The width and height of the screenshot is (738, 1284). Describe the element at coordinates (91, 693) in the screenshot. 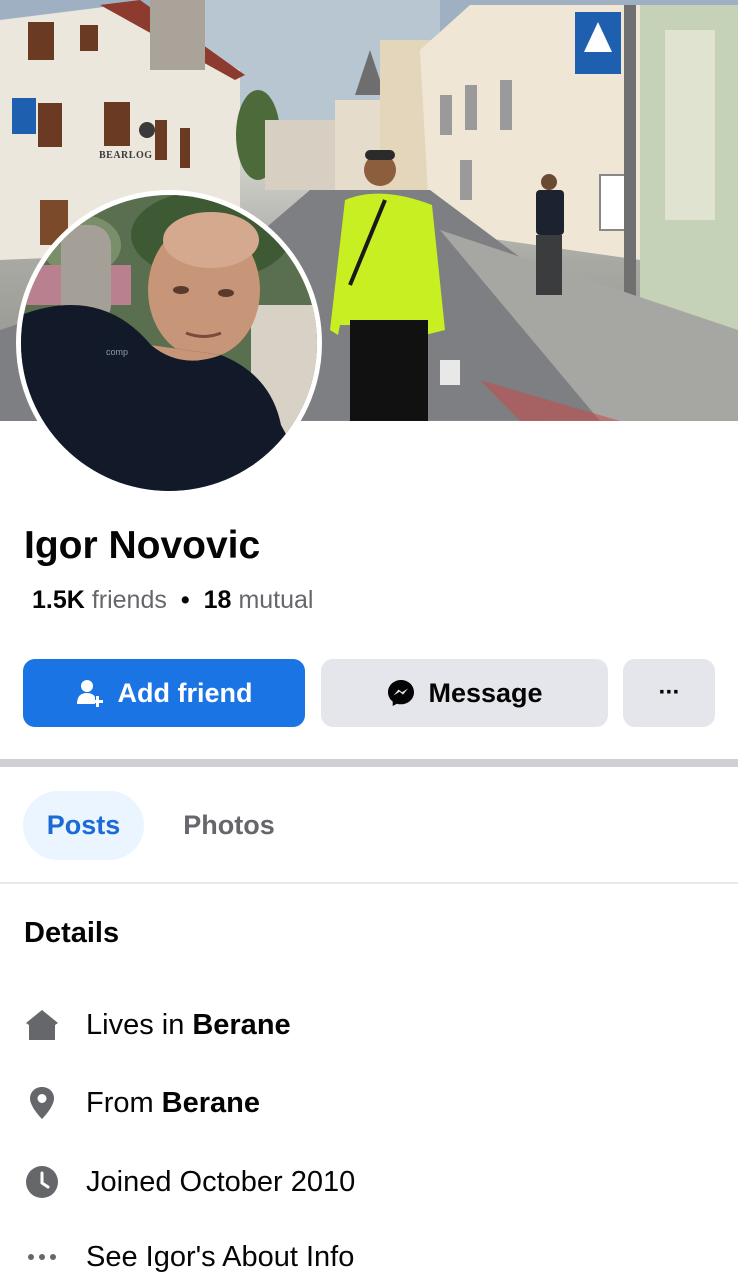

I see `add-person-icon` at that location.